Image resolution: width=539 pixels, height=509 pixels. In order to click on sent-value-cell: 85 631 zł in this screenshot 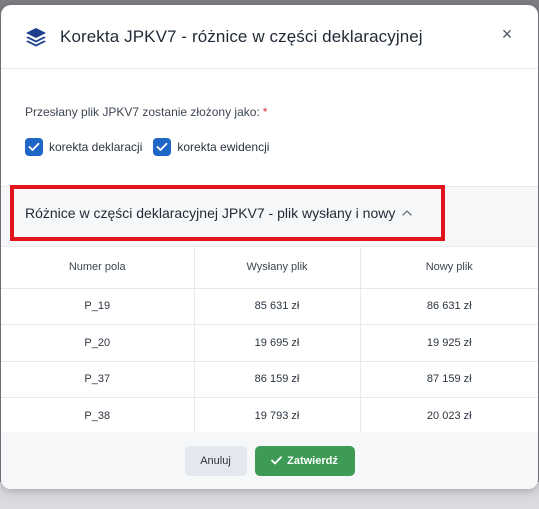, I will do `click(277, 306)`.